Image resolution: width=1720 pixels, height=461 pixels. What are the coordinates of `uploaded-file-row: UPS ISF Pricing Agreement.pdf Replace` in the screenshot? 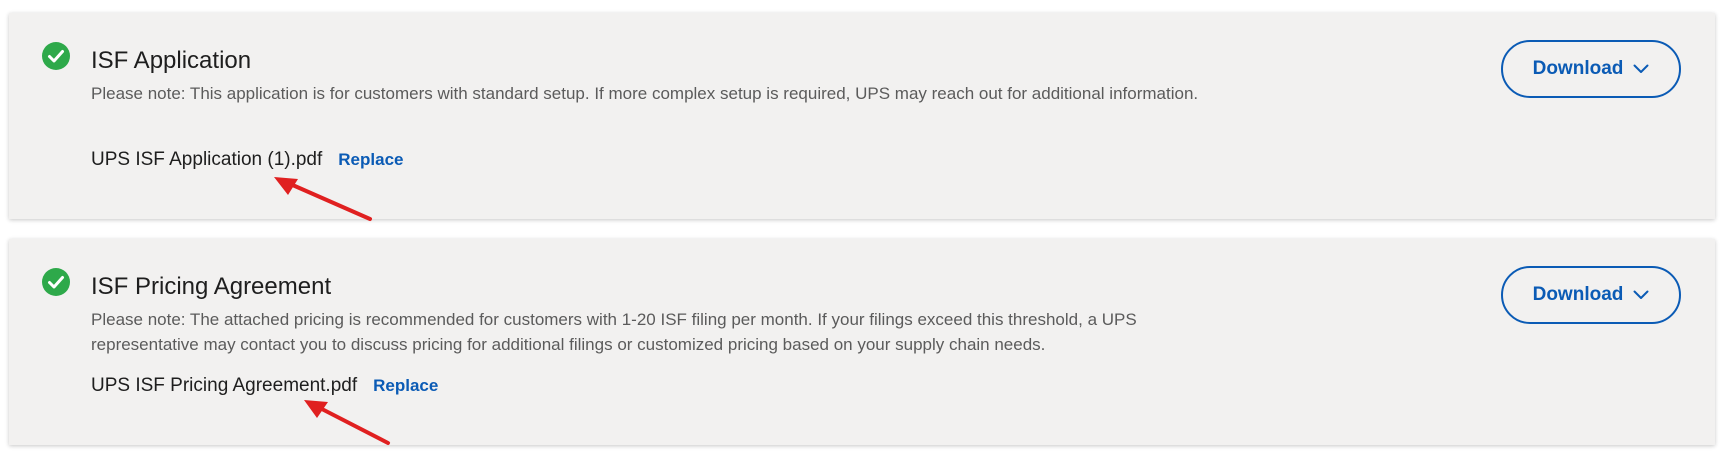 It's located at (264, 386).